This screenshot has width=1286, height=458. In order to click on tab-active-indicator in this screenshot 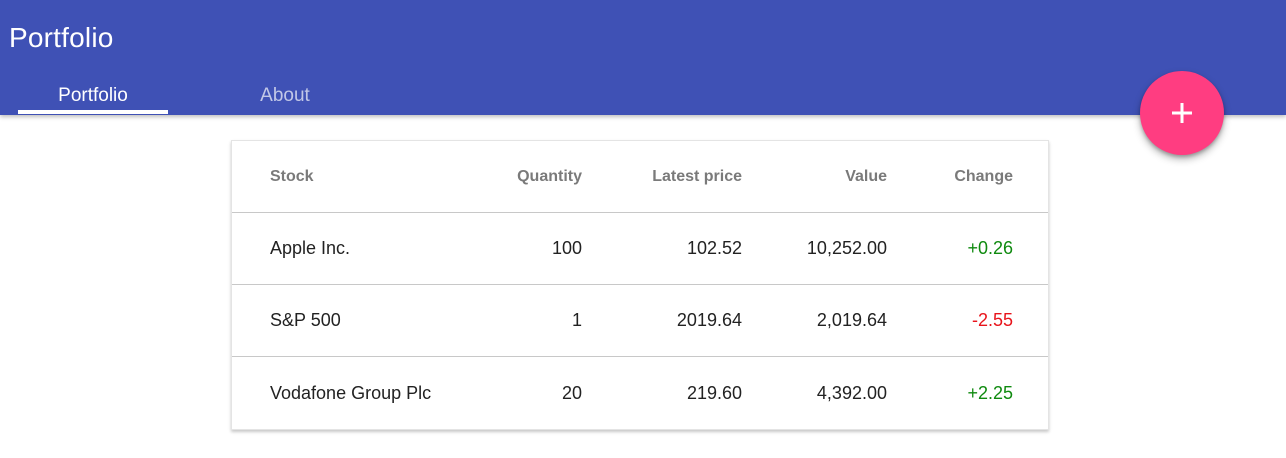, I will do `click(93, 112)`.